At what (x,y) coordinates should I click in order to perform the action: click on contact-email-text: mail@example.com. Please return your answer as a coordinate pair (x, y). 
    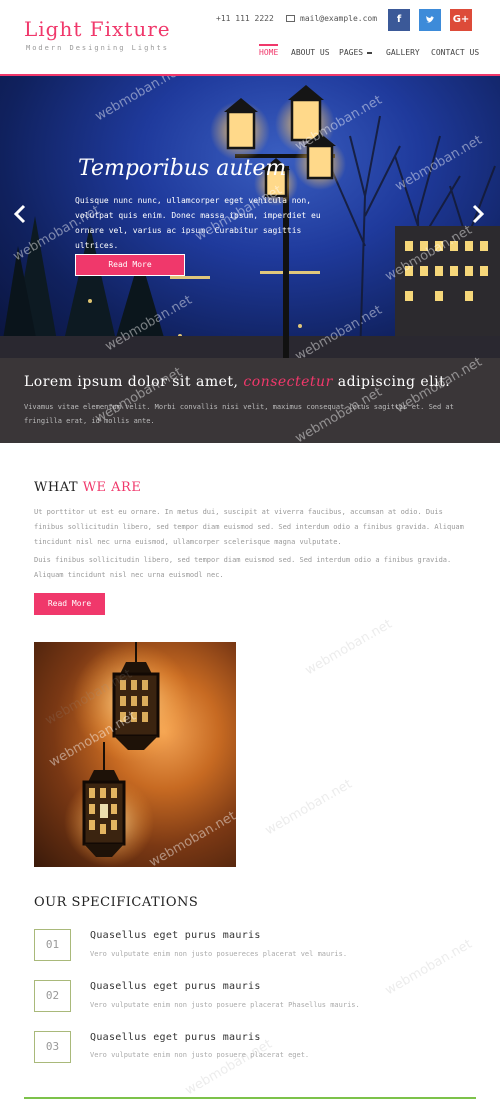
    Looking at the image, I should click on (339, 18).